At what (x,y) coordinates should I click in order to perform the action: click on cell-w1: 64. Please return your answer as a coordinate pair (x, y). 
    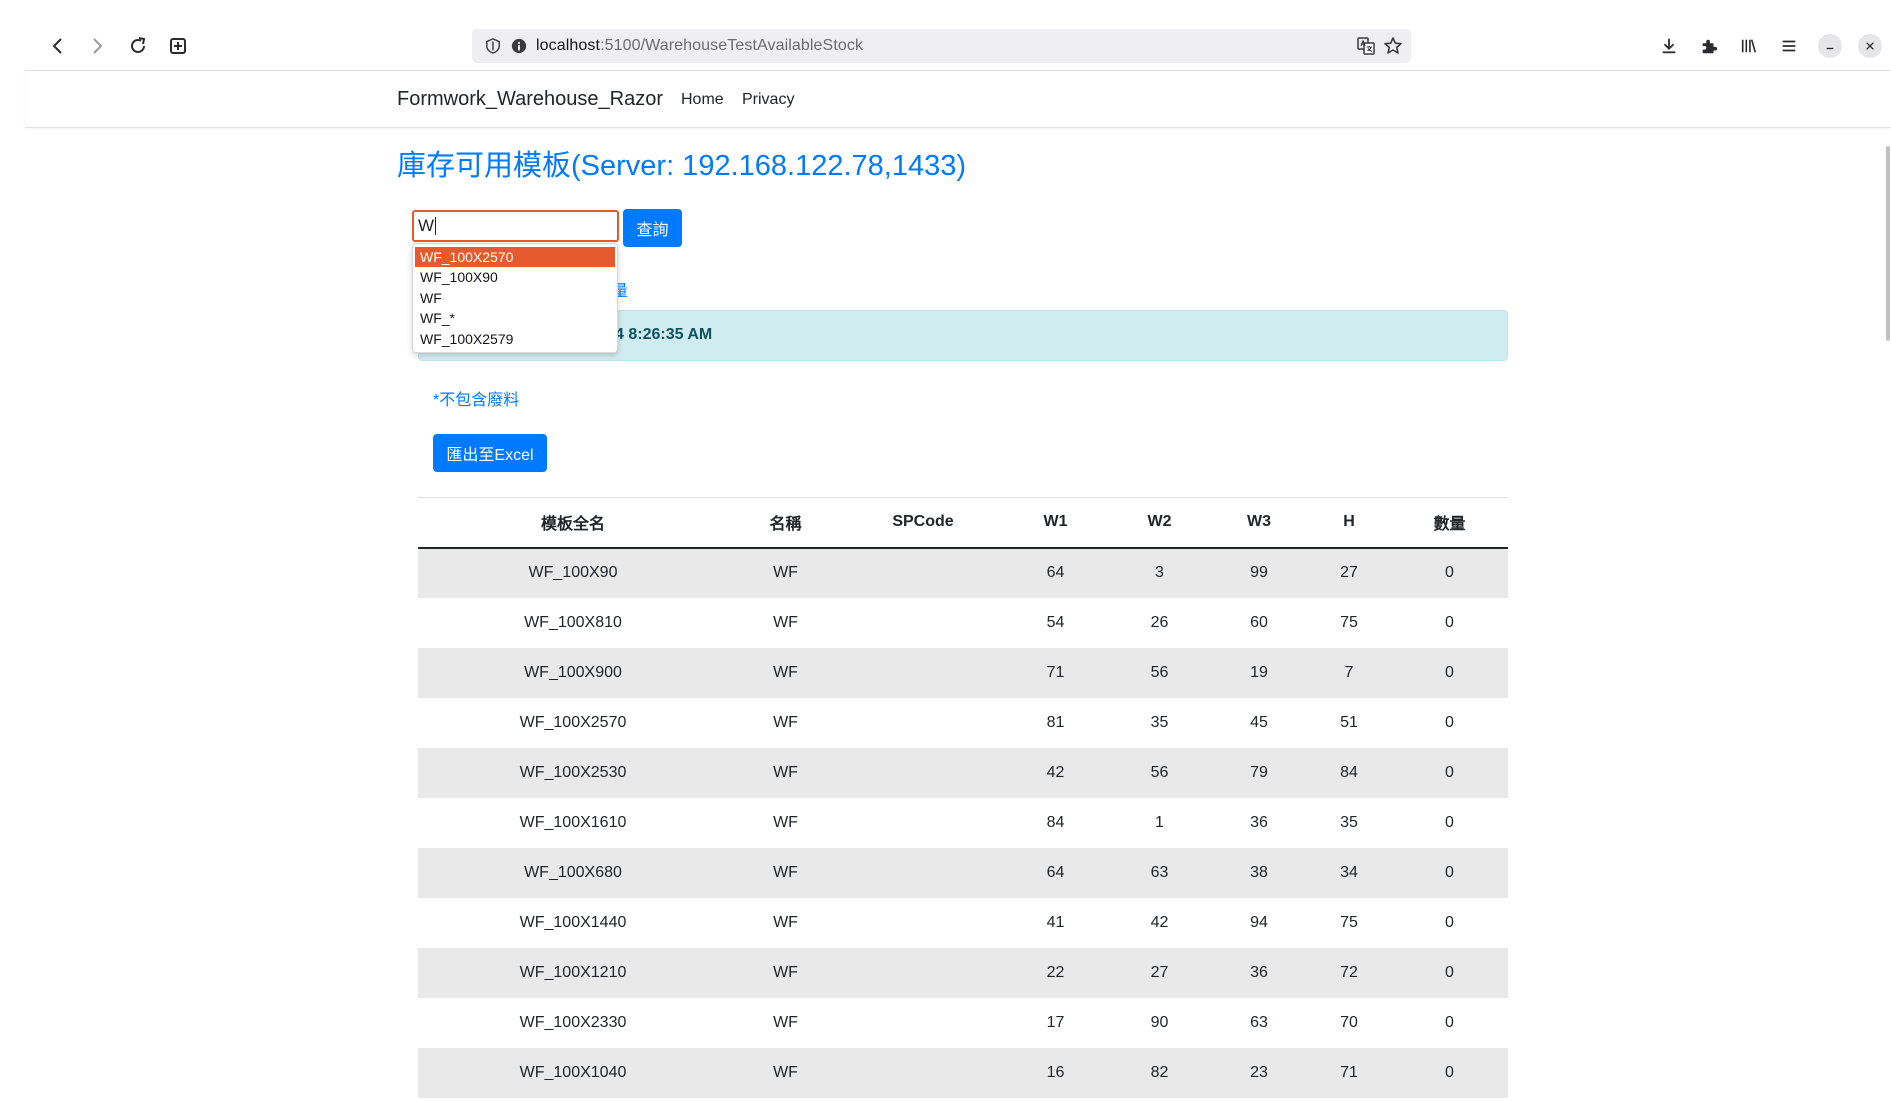
    Looking at the image, I should click on (1055, 572).